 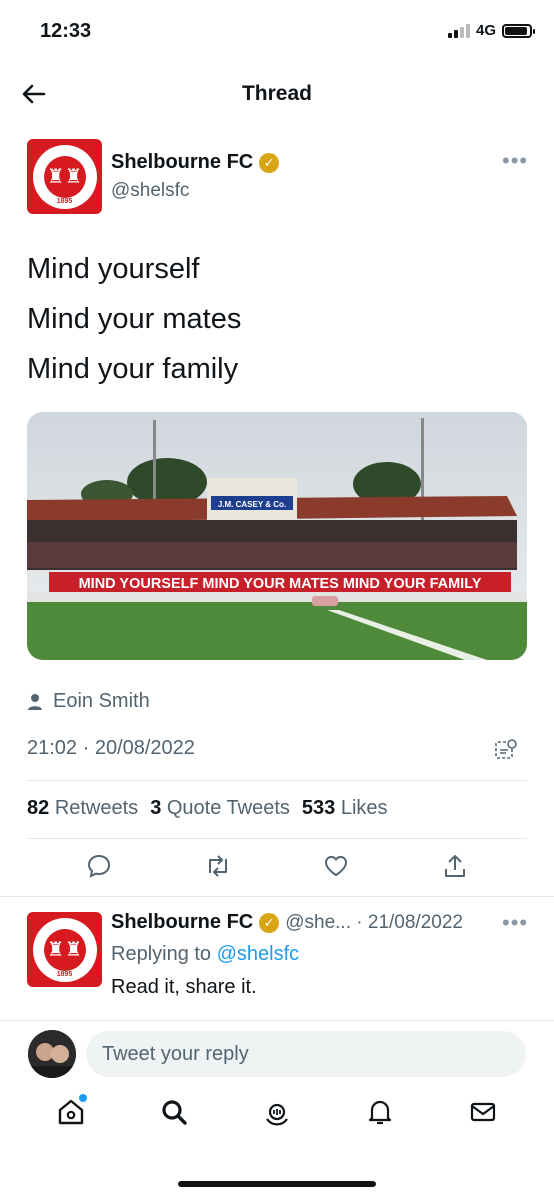 I want to click on status-indicators: 4G, so click(x=491, y=30).